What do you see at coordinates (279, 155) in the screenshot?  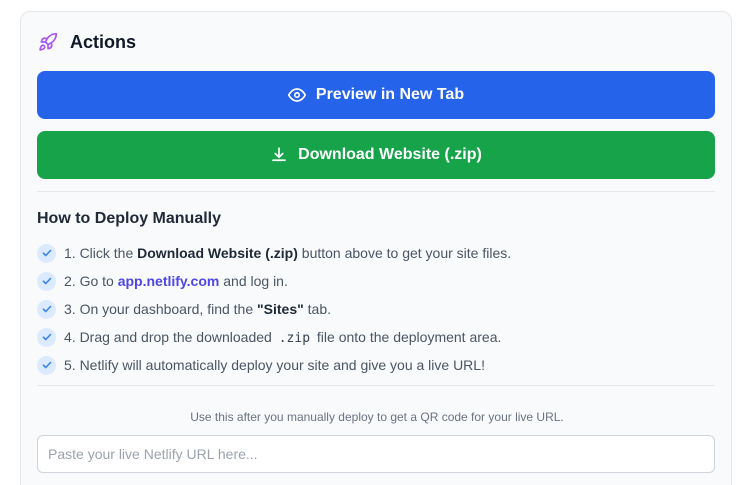 I see `download-icon` at bounding box center [279, 155].